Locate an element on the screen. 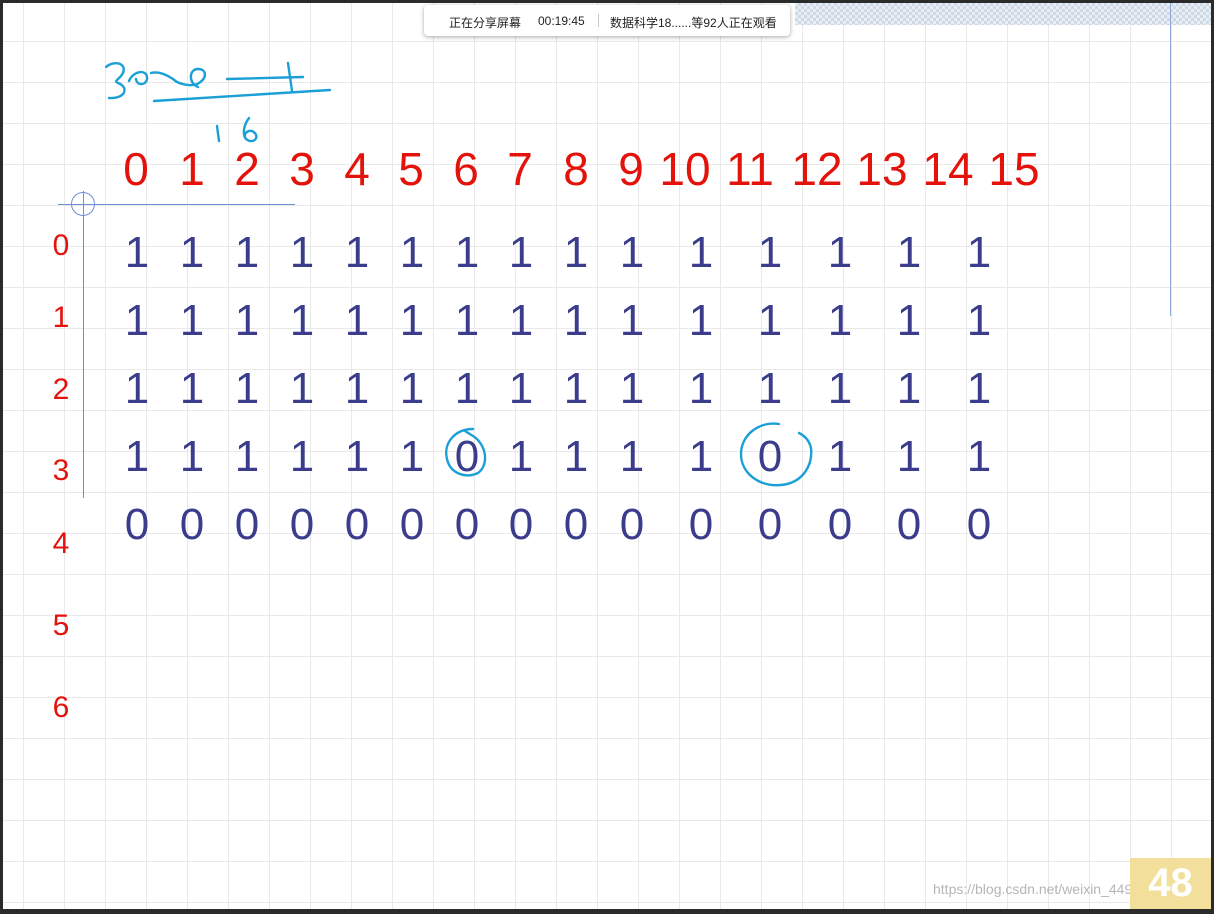 Image resolution: width=1214 pixels, height=914 pixels. ink-dash is located at coordinates (265, 78).